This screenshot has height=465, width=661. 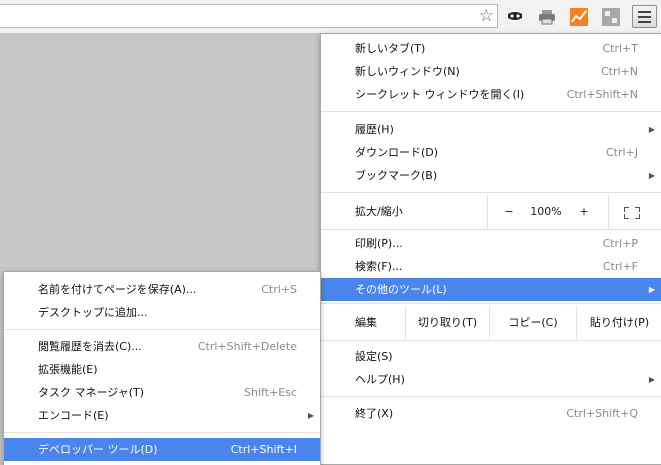 I want to click on menu-item-new-window: 新しいウィンドウ(N) Ctrl+N, so click(x=491, y=71).